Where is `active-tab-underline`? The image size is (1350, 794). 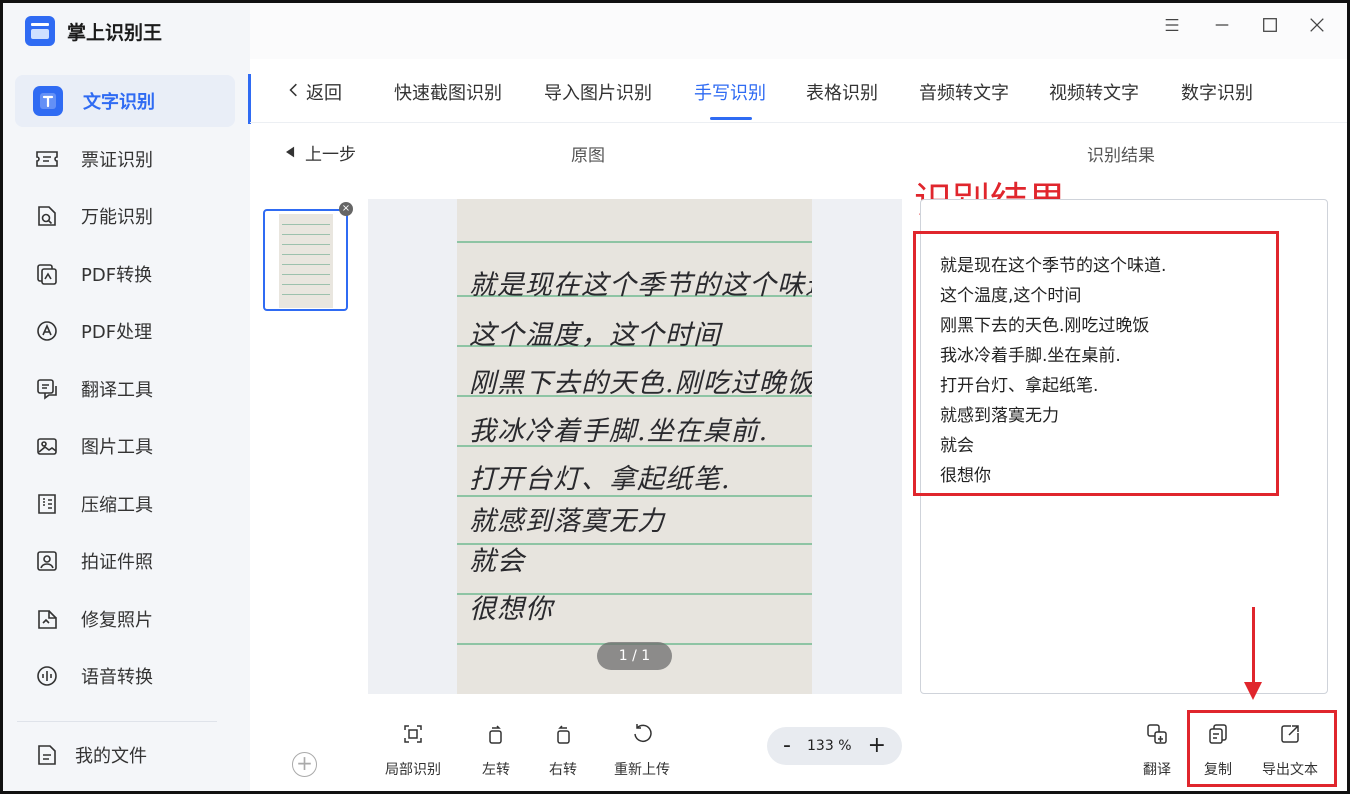
active-tab-underline is located at coordinates (731, 118).